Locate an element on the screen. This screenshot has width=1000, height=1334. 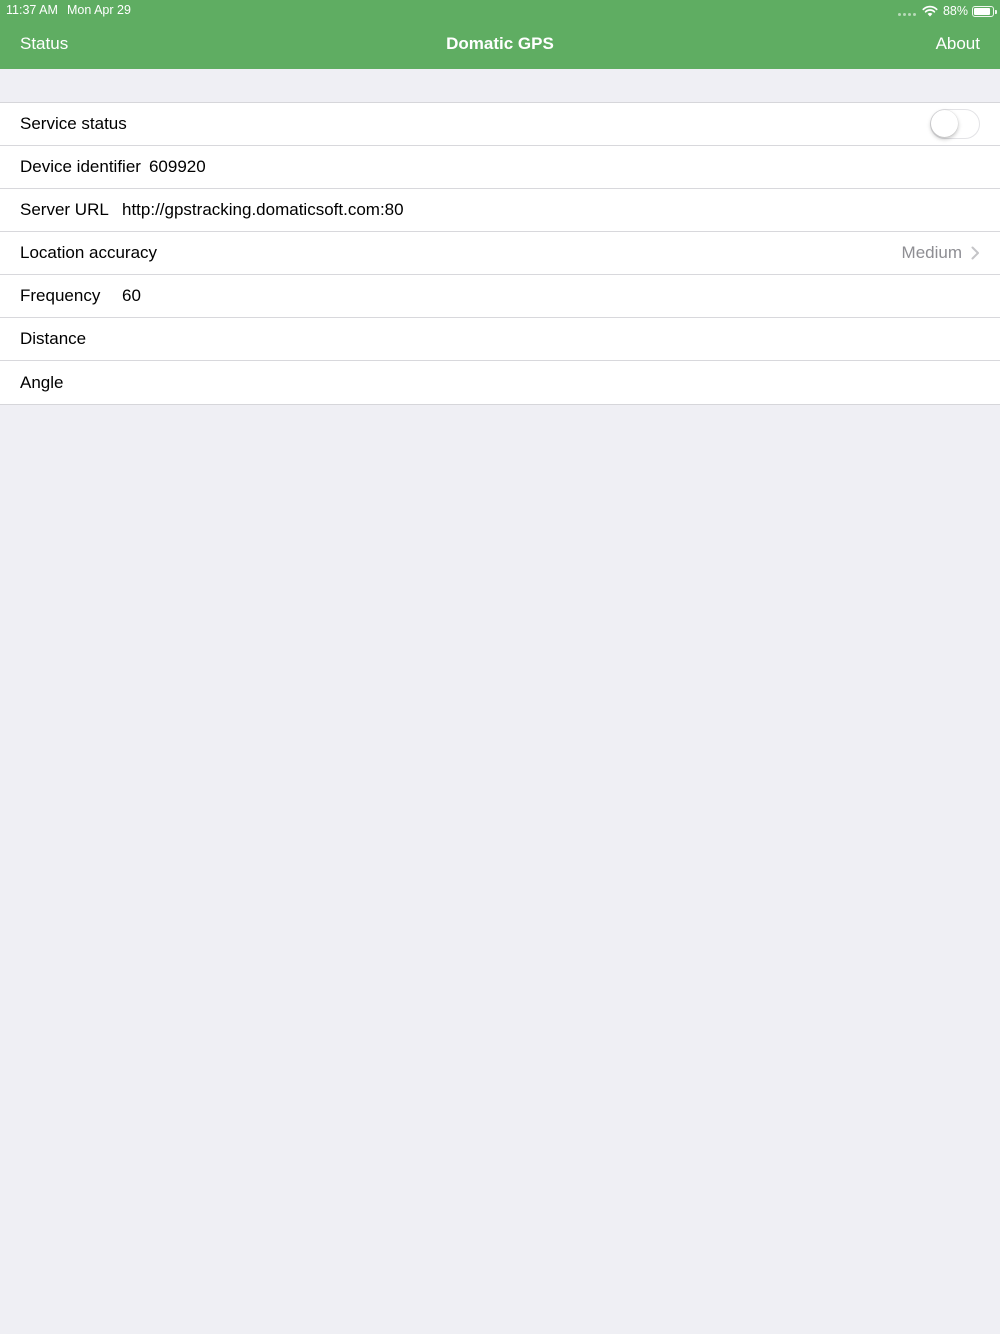
status-bar: 11:37 AM Mon Apr 29 88% is located at coordinates (500, 11).